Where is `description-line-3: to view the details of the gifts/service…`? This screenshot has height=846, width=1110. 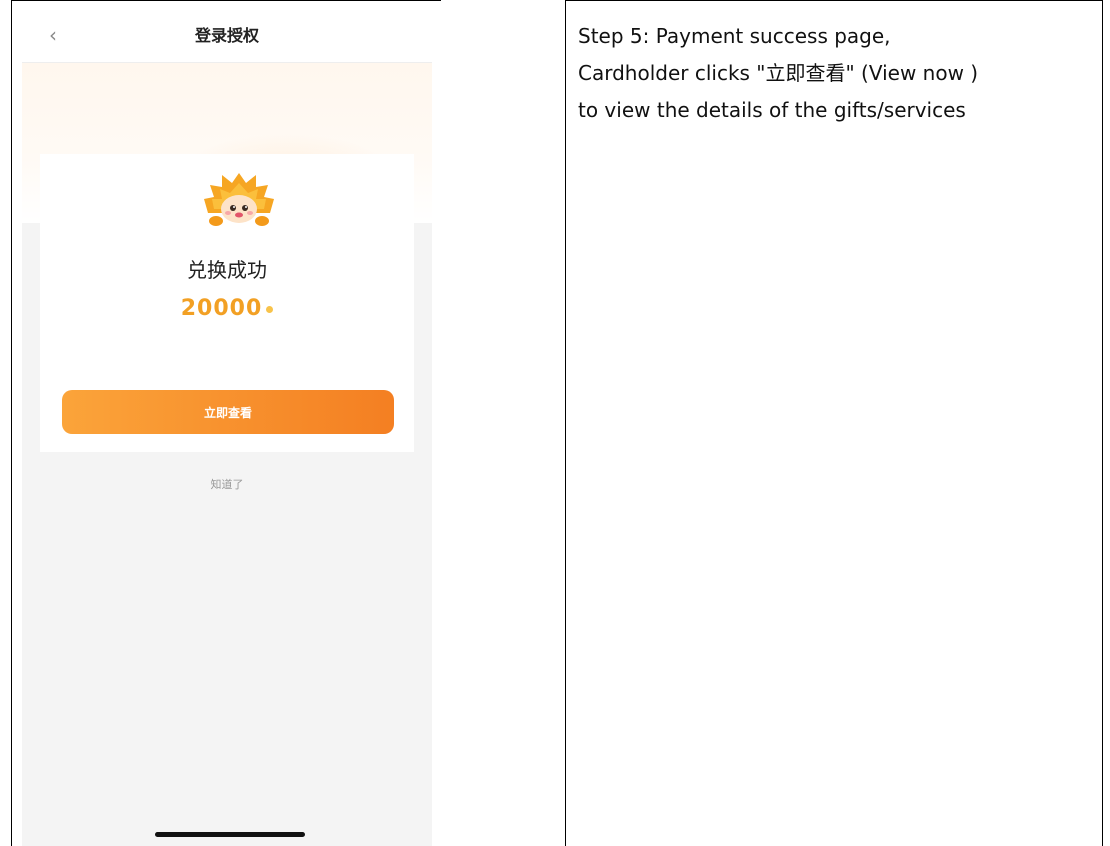
description-line-3: to view the details of the gifts/service… is located at coordinates (772, 110).